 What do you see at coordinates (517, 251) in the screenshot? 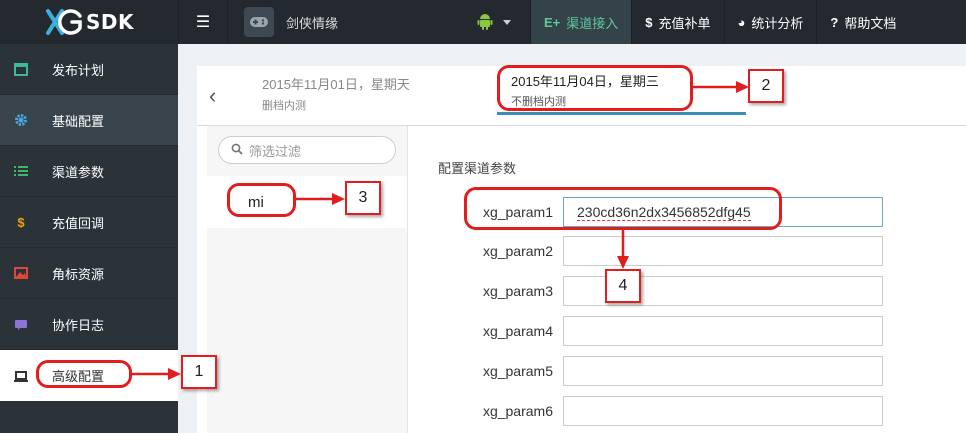
I see `param-label: xg_param2` at bounding box center [517, 251].